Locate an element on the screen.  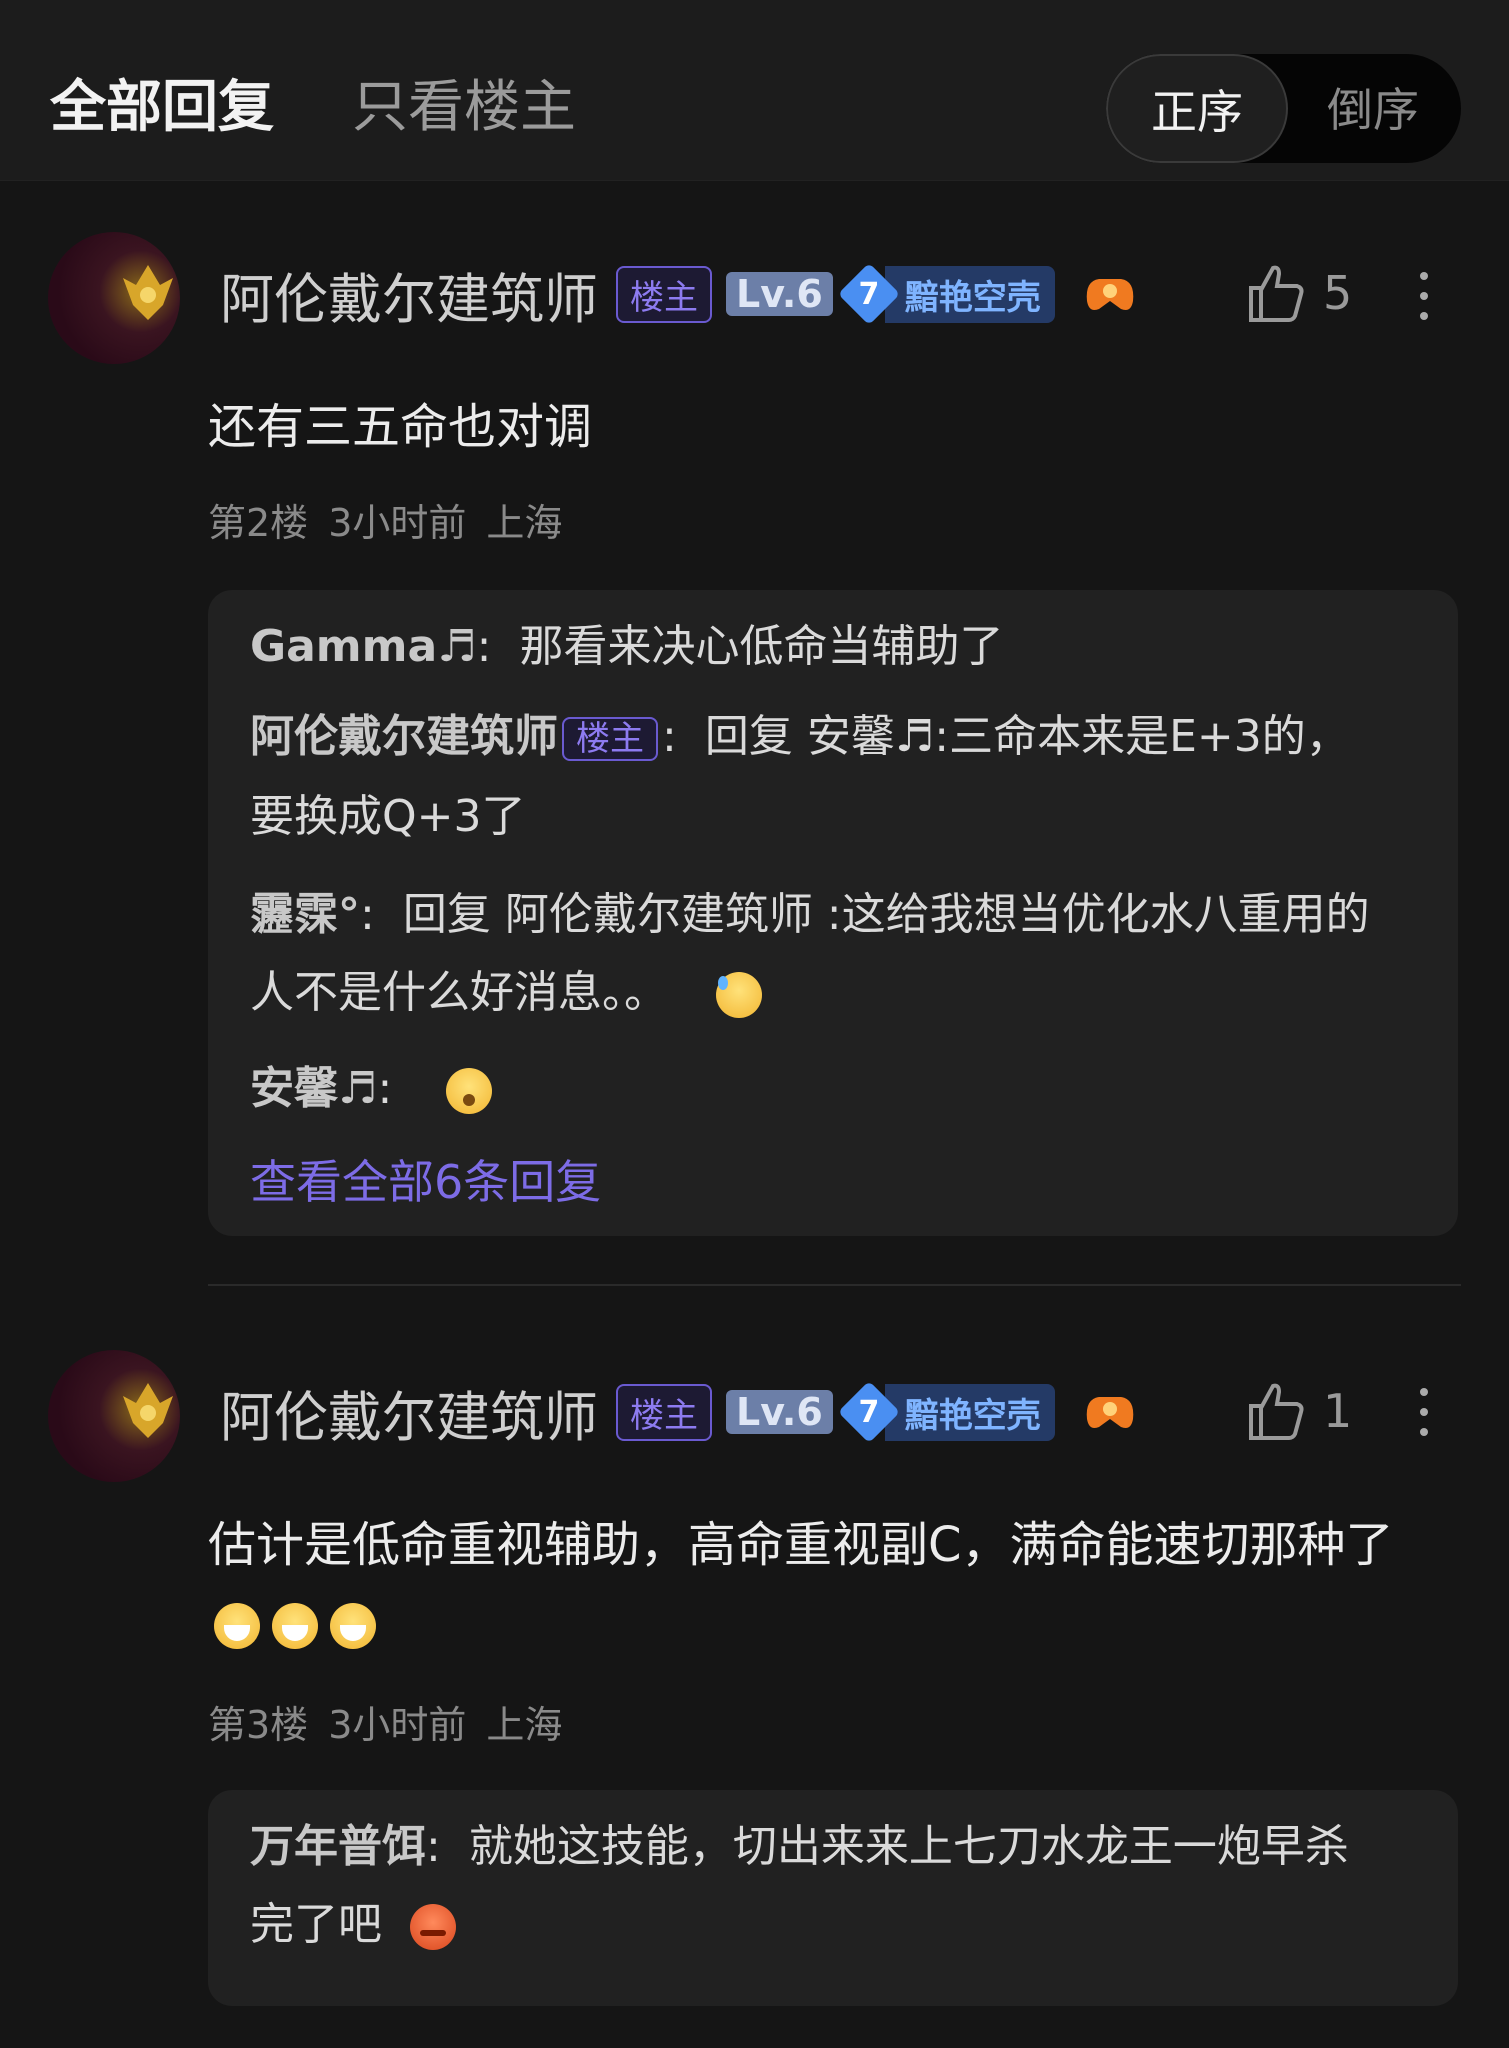
reply-item: Gamma♬: 那看来决心低命当辅助了 is located at coordinates (627, 646).